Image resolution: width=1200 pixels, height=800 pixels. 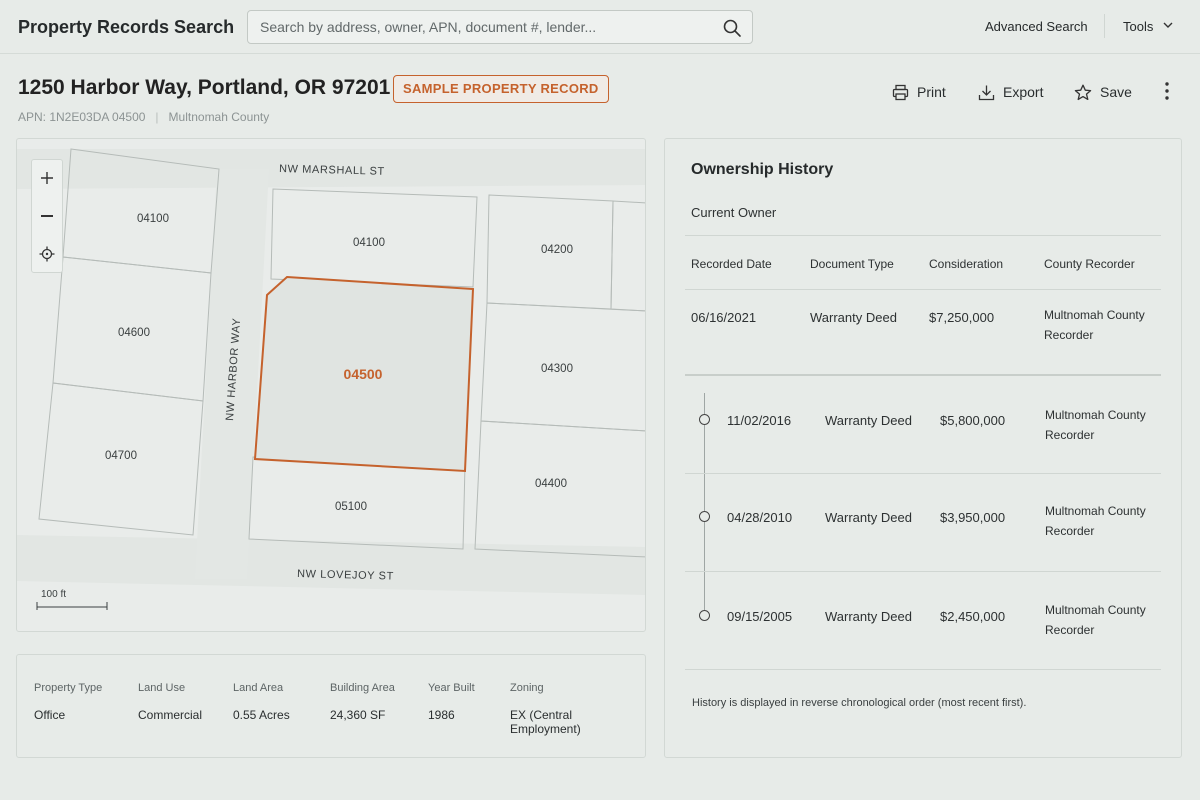 I want to click on detail-zoning: Zoning EX (Central Employment), so click(x=577, y=709).